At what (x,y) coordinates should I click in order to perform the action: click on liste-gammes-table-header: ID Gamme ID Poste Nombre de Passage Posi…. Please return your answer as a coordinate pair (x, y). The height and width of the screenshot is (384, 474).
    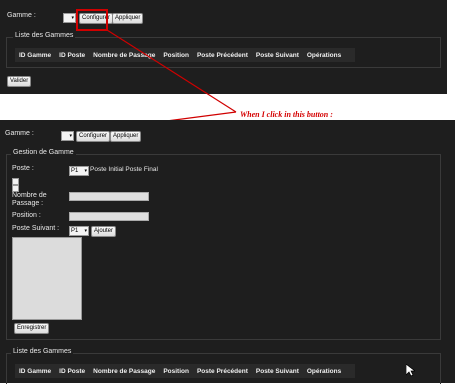
    Looking at the image, I should click on (185, 371).